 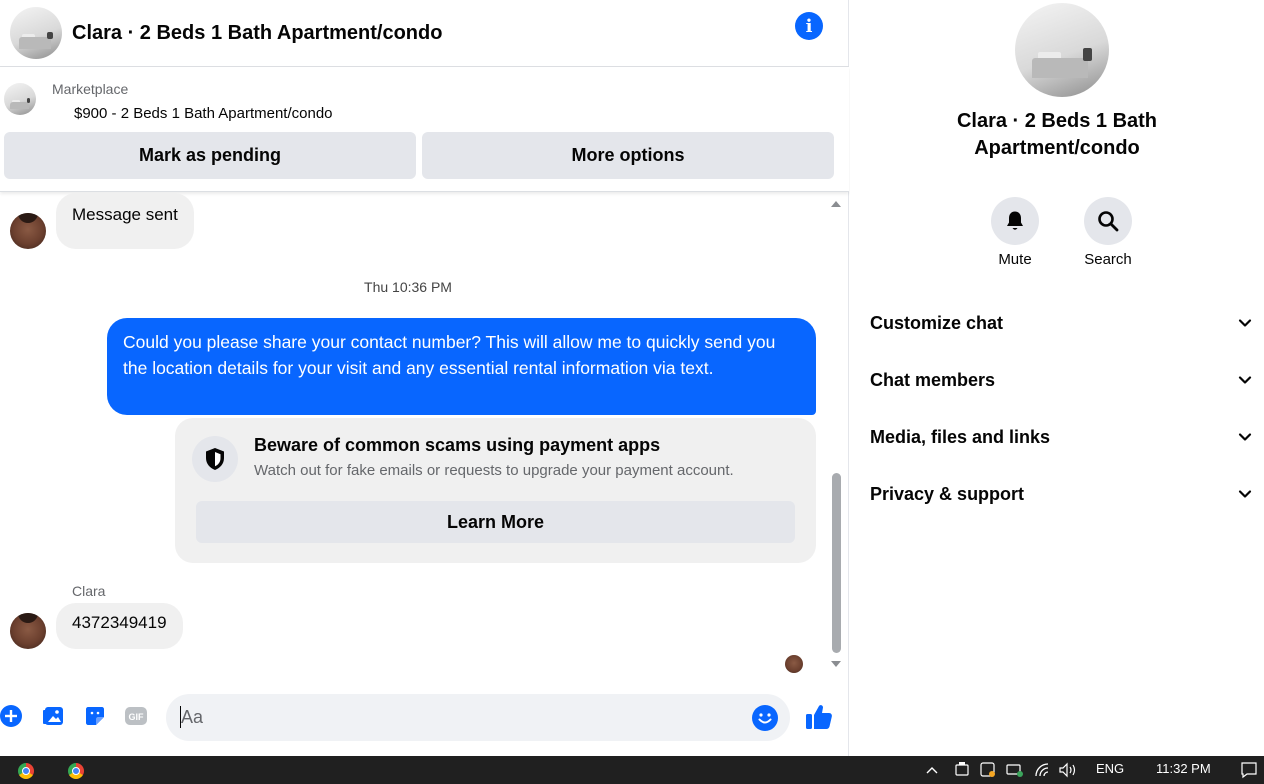 What do you see at coordinates (1249, 770) in the screenshot?
I see `notification-icon` at bounding box center [1249, 770].